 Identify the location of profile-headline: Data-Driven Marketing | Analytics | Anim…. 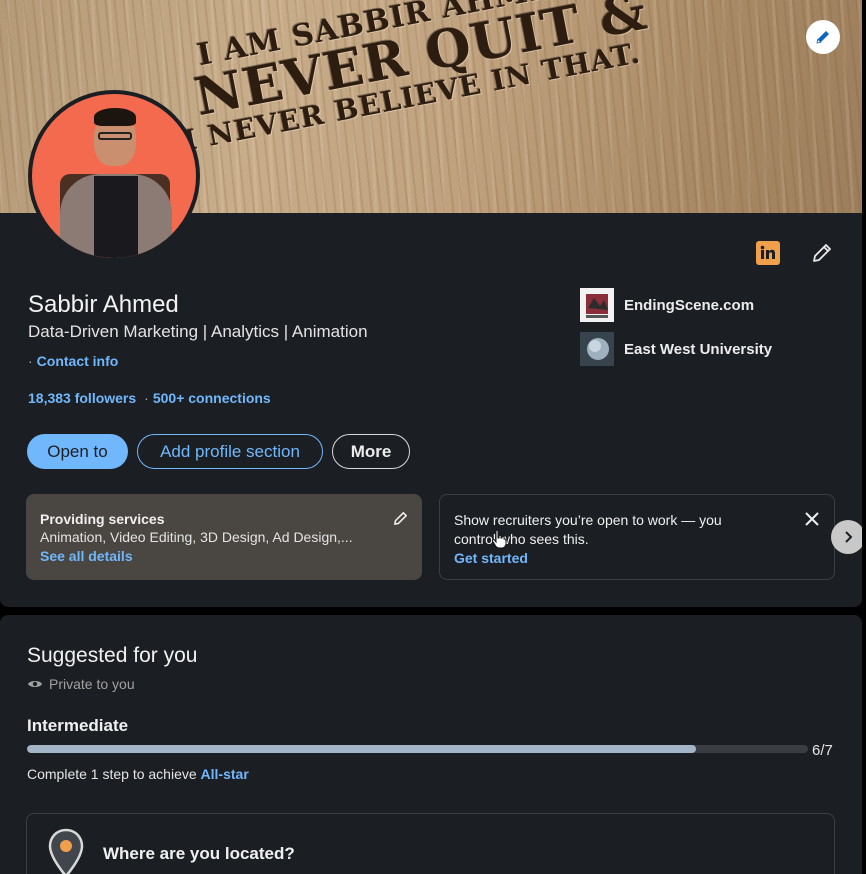
(198, 331).